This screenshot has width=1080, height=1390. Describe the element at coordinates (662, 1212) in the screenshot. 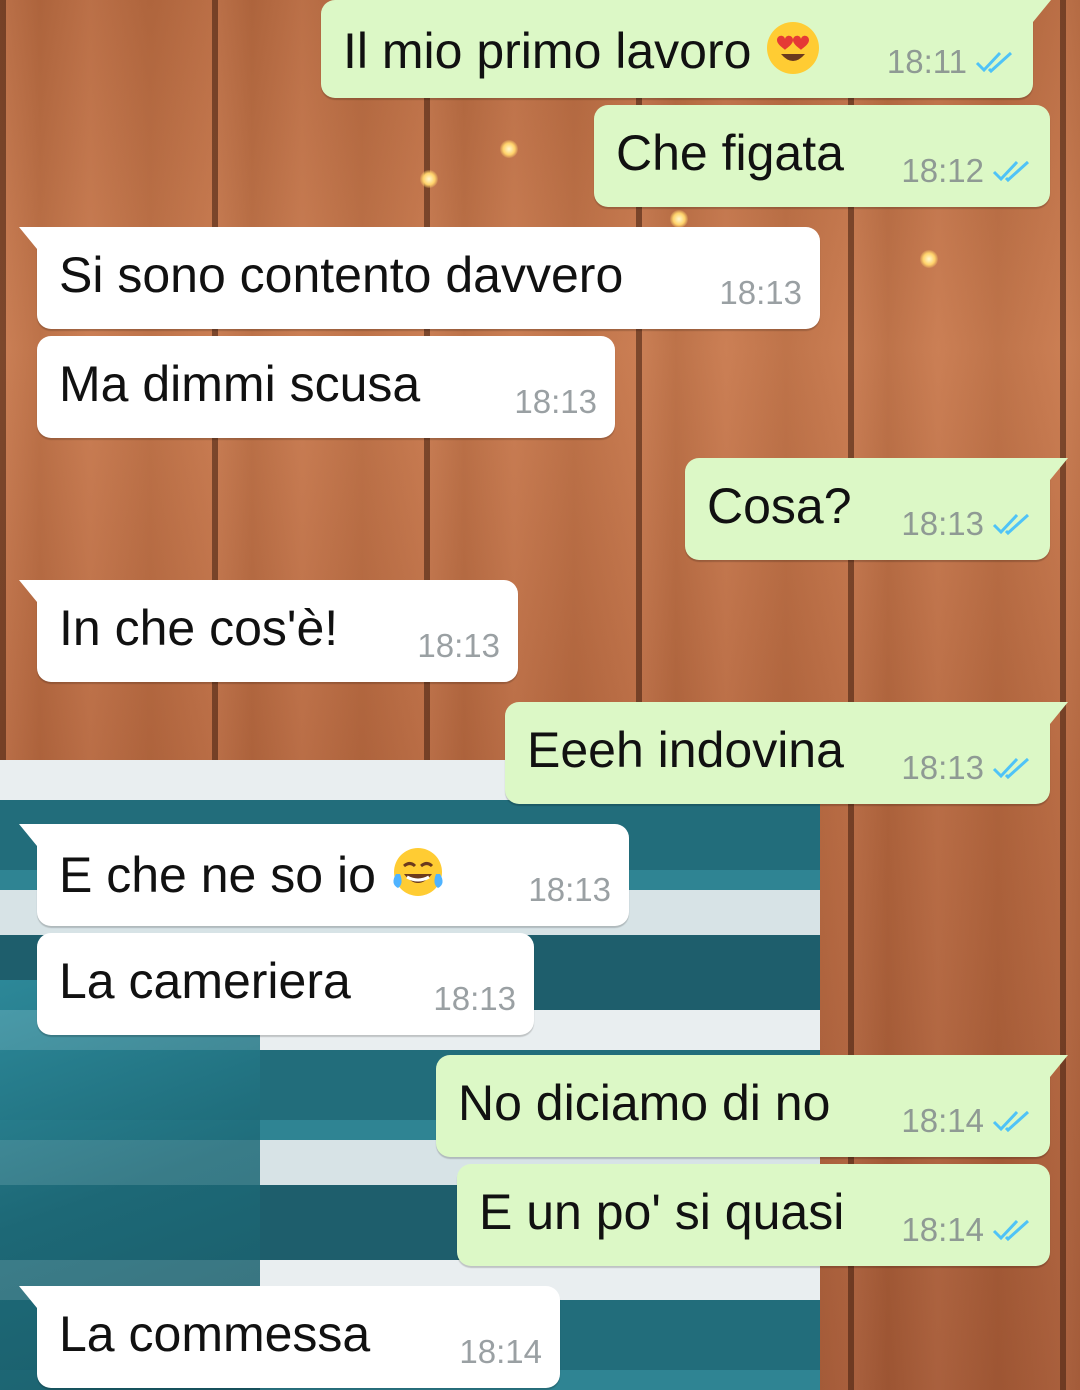

I see `message-text: E un po' si quasi` at that location.